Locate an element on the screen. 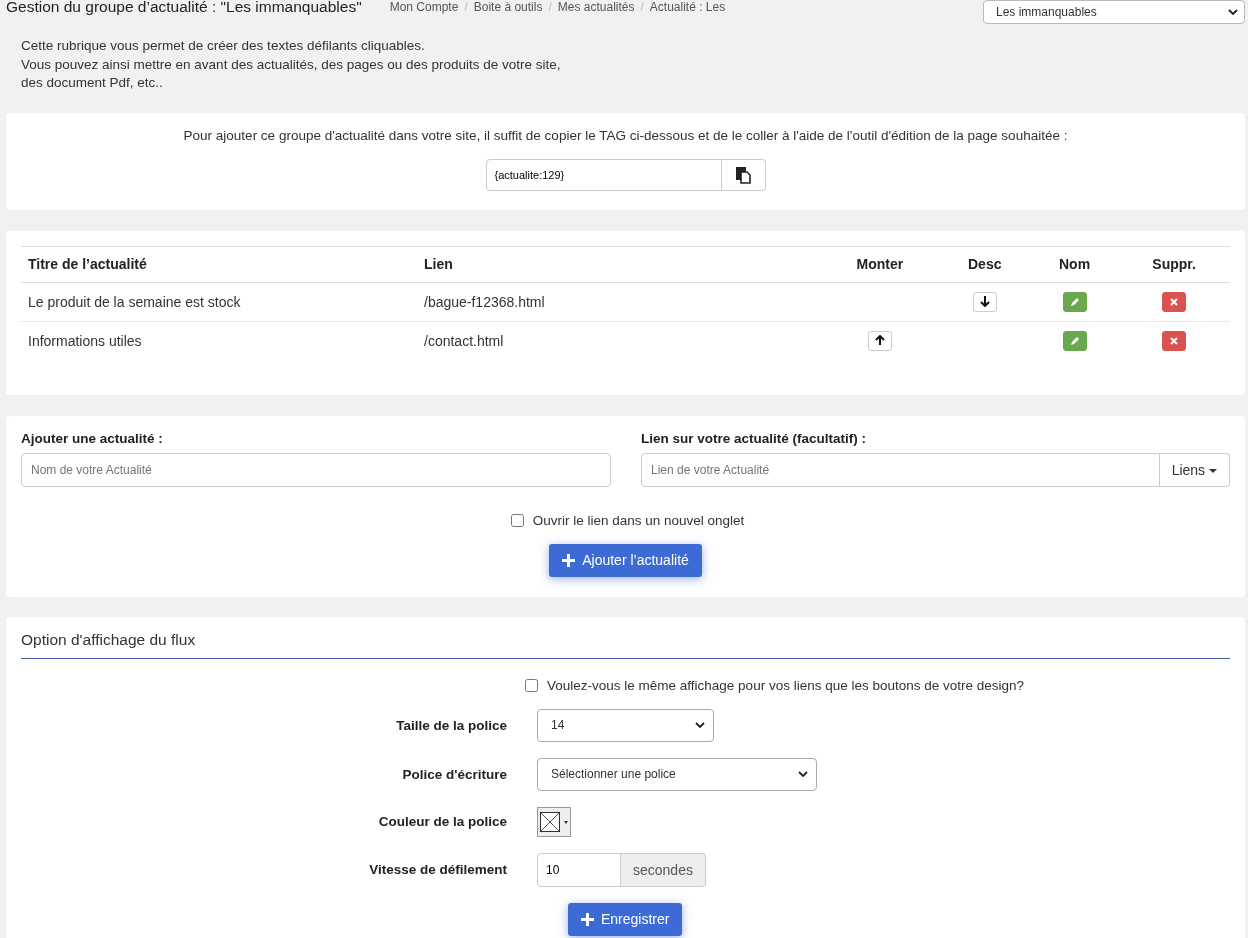  copy-button is located at coordinates (743, 174).